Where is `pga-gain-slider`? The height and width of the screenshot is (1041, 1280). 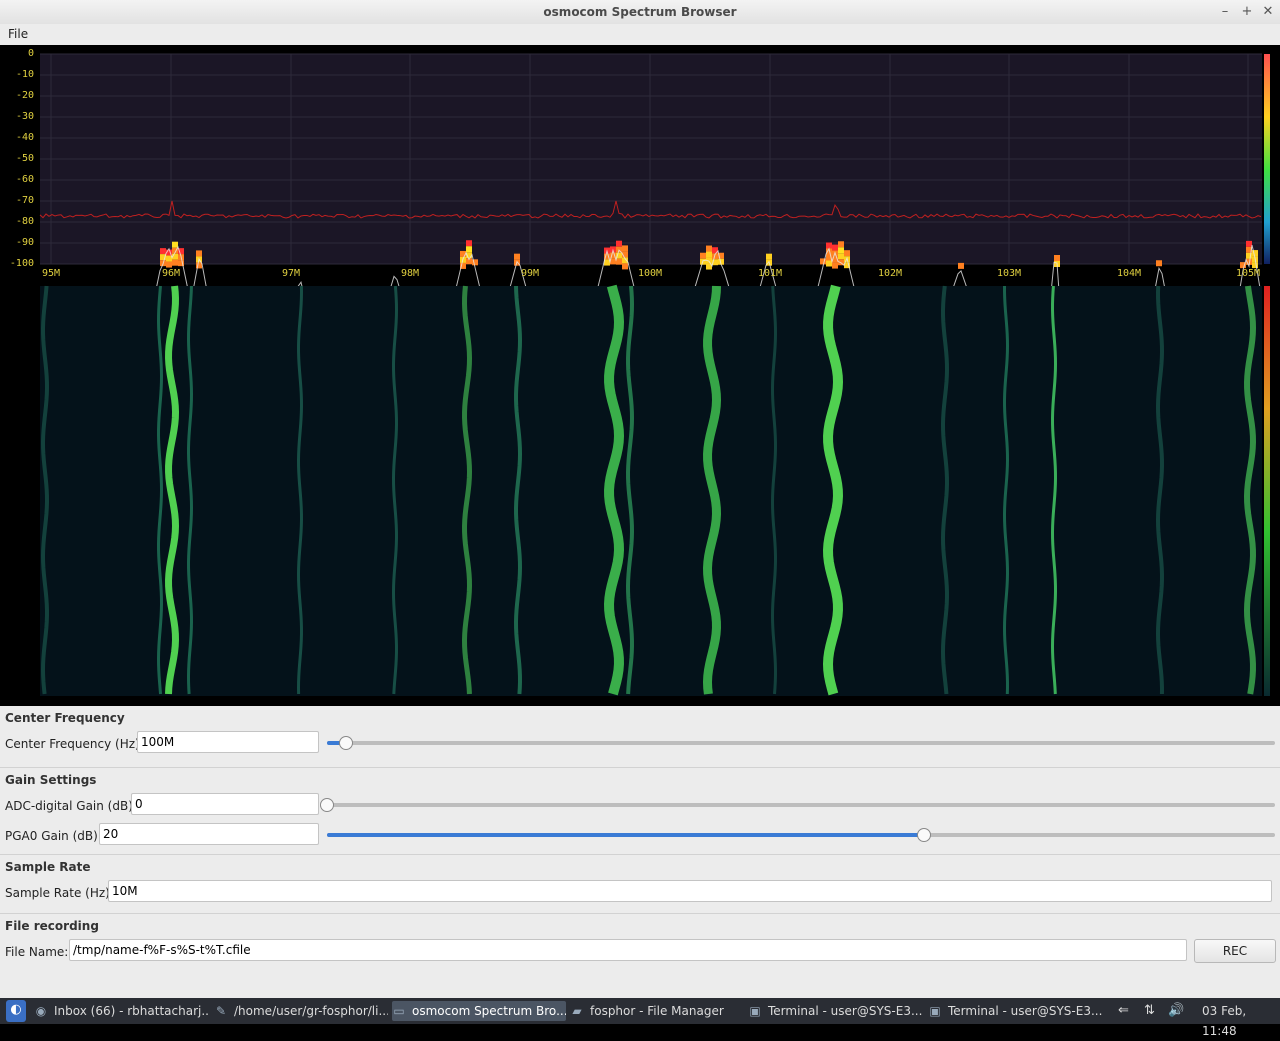 pga-gain-slider is located at coordinates (801, 835).